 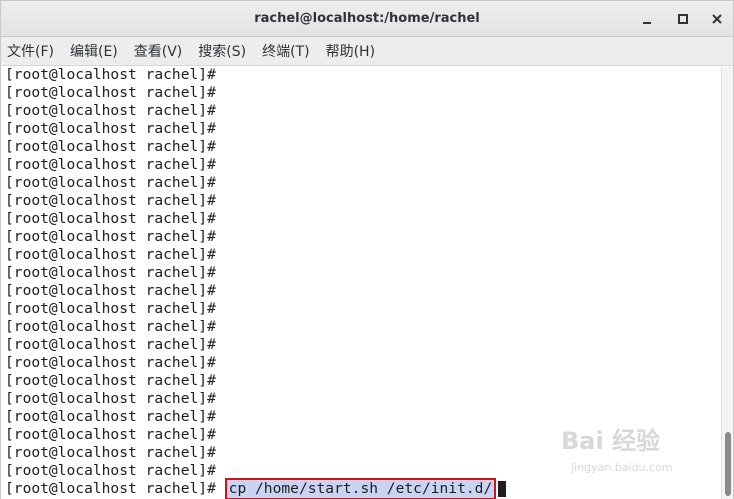 I want to click on maximize-icon, so click(x=683, y=19).